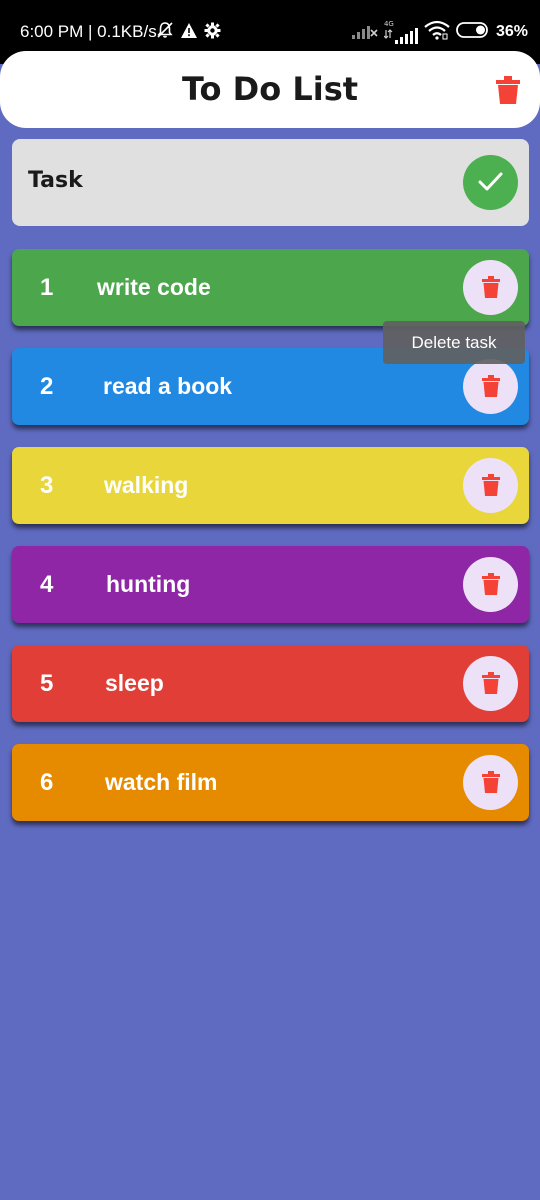 The height and width of the screenshot is (1200, 540). I want to click on app-bar: To Do List, so click(270, 89).